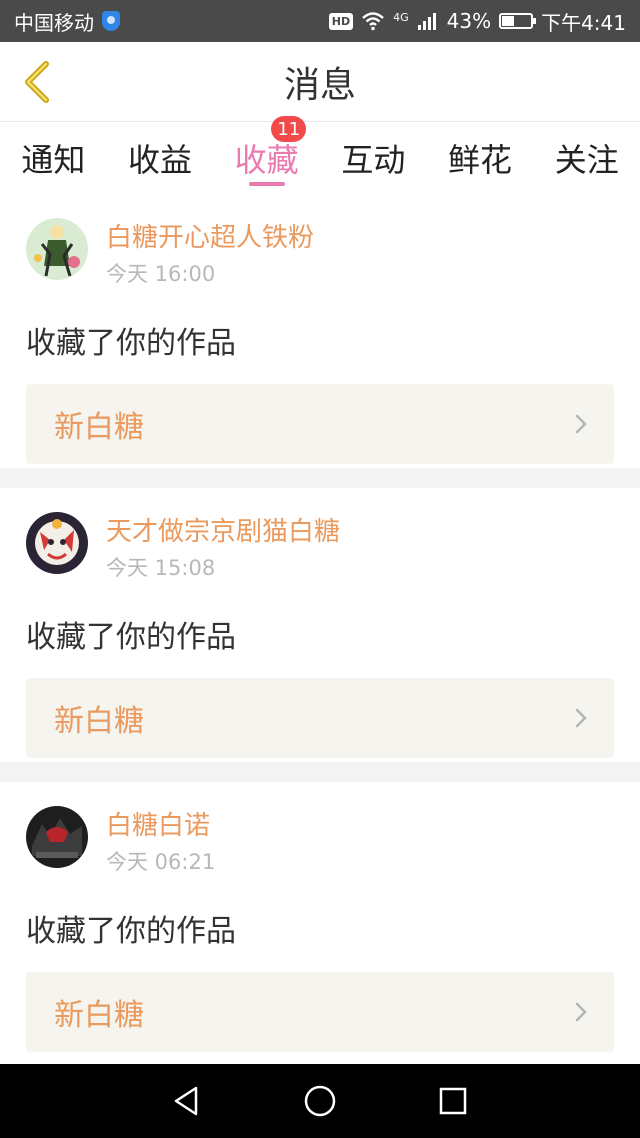 Image resolution: width=640 pixels, height=1138 pixels. What do you see at coordinates (426, 21) in the screenshot?
I see `signal-icon` at bounding box center [426, 21].